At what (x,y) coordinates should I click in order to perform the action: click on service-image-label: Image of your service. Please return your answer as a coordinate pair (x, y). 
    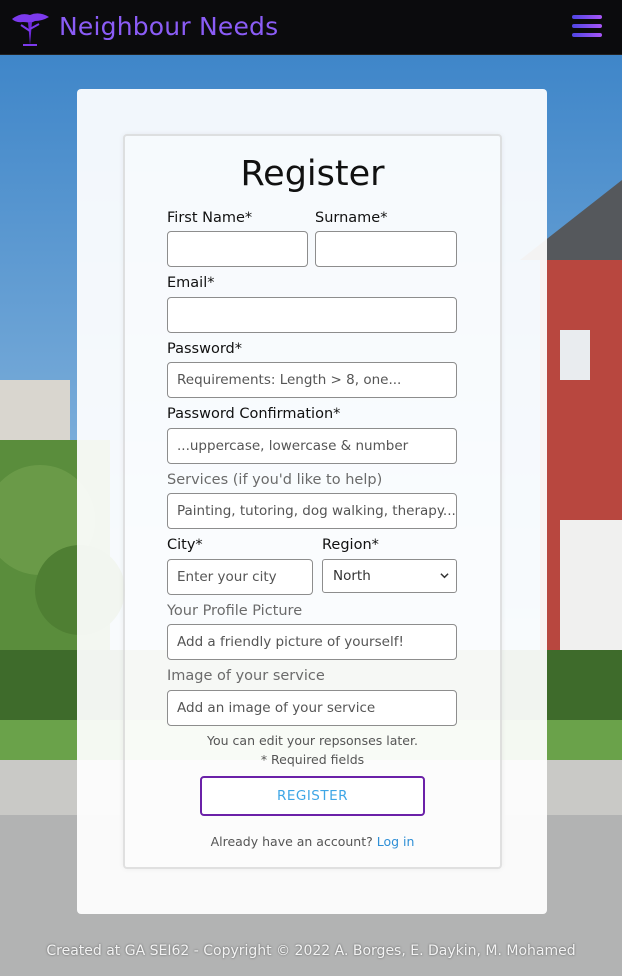
    Looking at the image, I should click on (246, 676).